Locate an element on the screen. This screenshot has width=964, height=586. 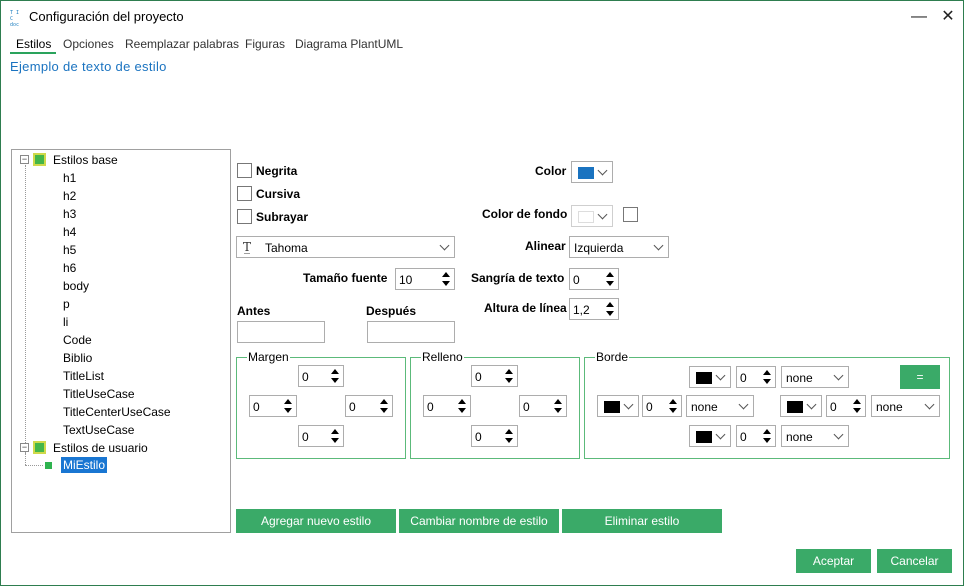
italic-checkbox is located at coordinates (244, 193).